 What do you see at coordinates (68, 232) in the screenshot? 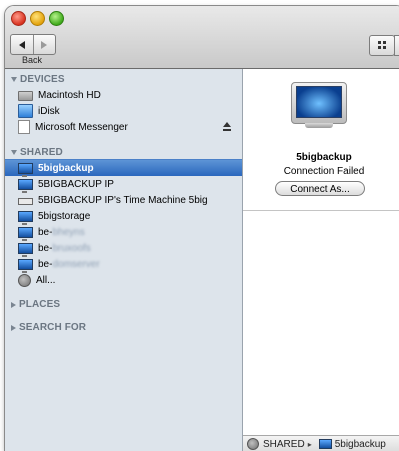
I see `sidebar-item-label: bheyns` at bounding box center [68, 232].